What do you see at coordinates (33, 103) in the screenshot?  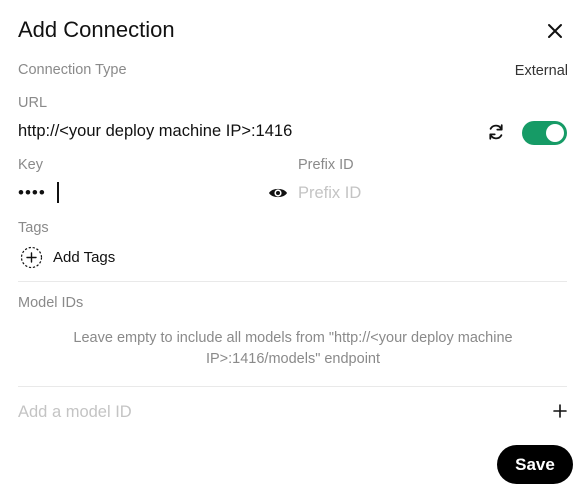 I see `url-label: URL` at bounding box center [33, 103].